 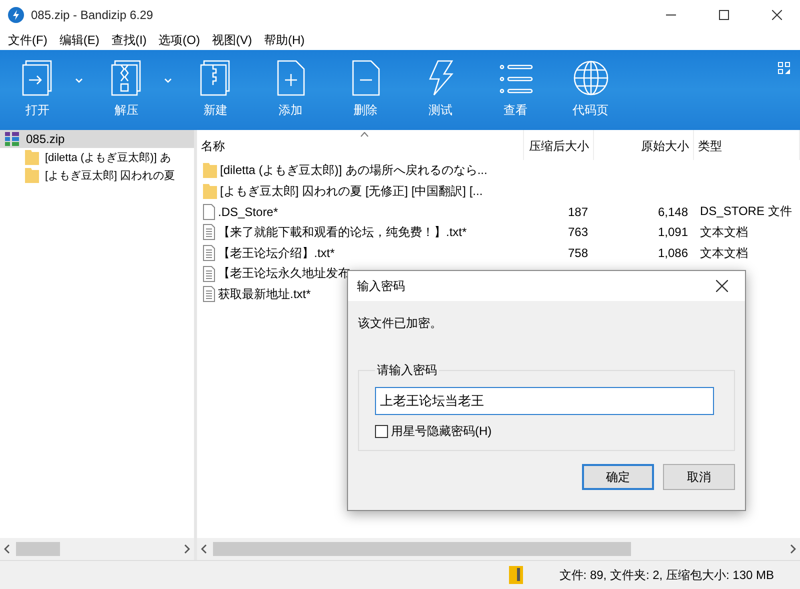 I want to click on window-title: 085.zip - Bandizip 6.29, so click(x=92, y=15).